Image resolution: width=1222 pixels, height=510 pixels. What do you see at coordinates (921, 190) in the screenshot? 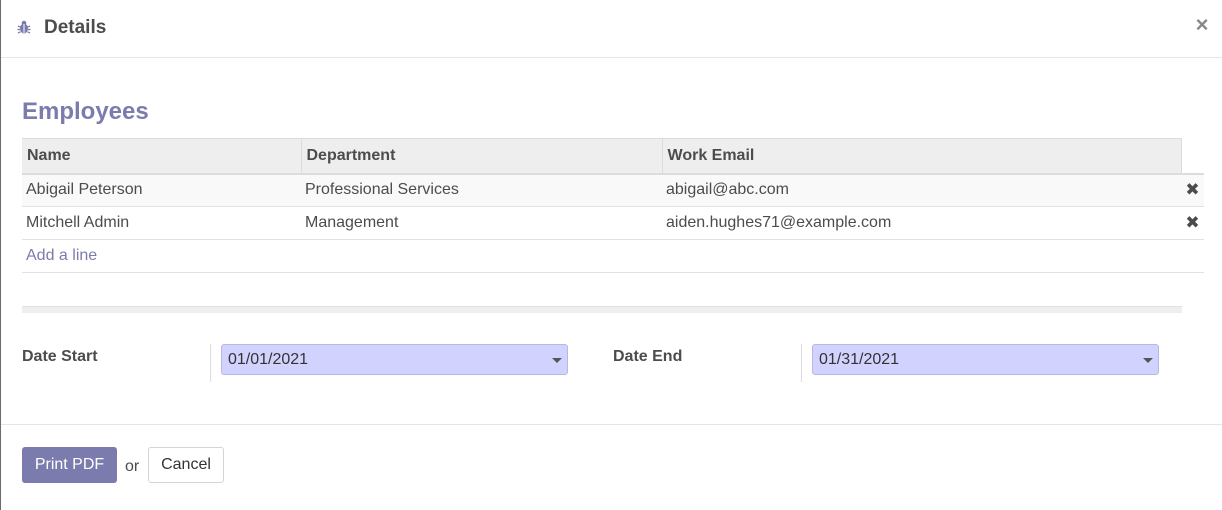
I see `cell-work-email: abigail@abc.com` at bounding box center [921, 190].